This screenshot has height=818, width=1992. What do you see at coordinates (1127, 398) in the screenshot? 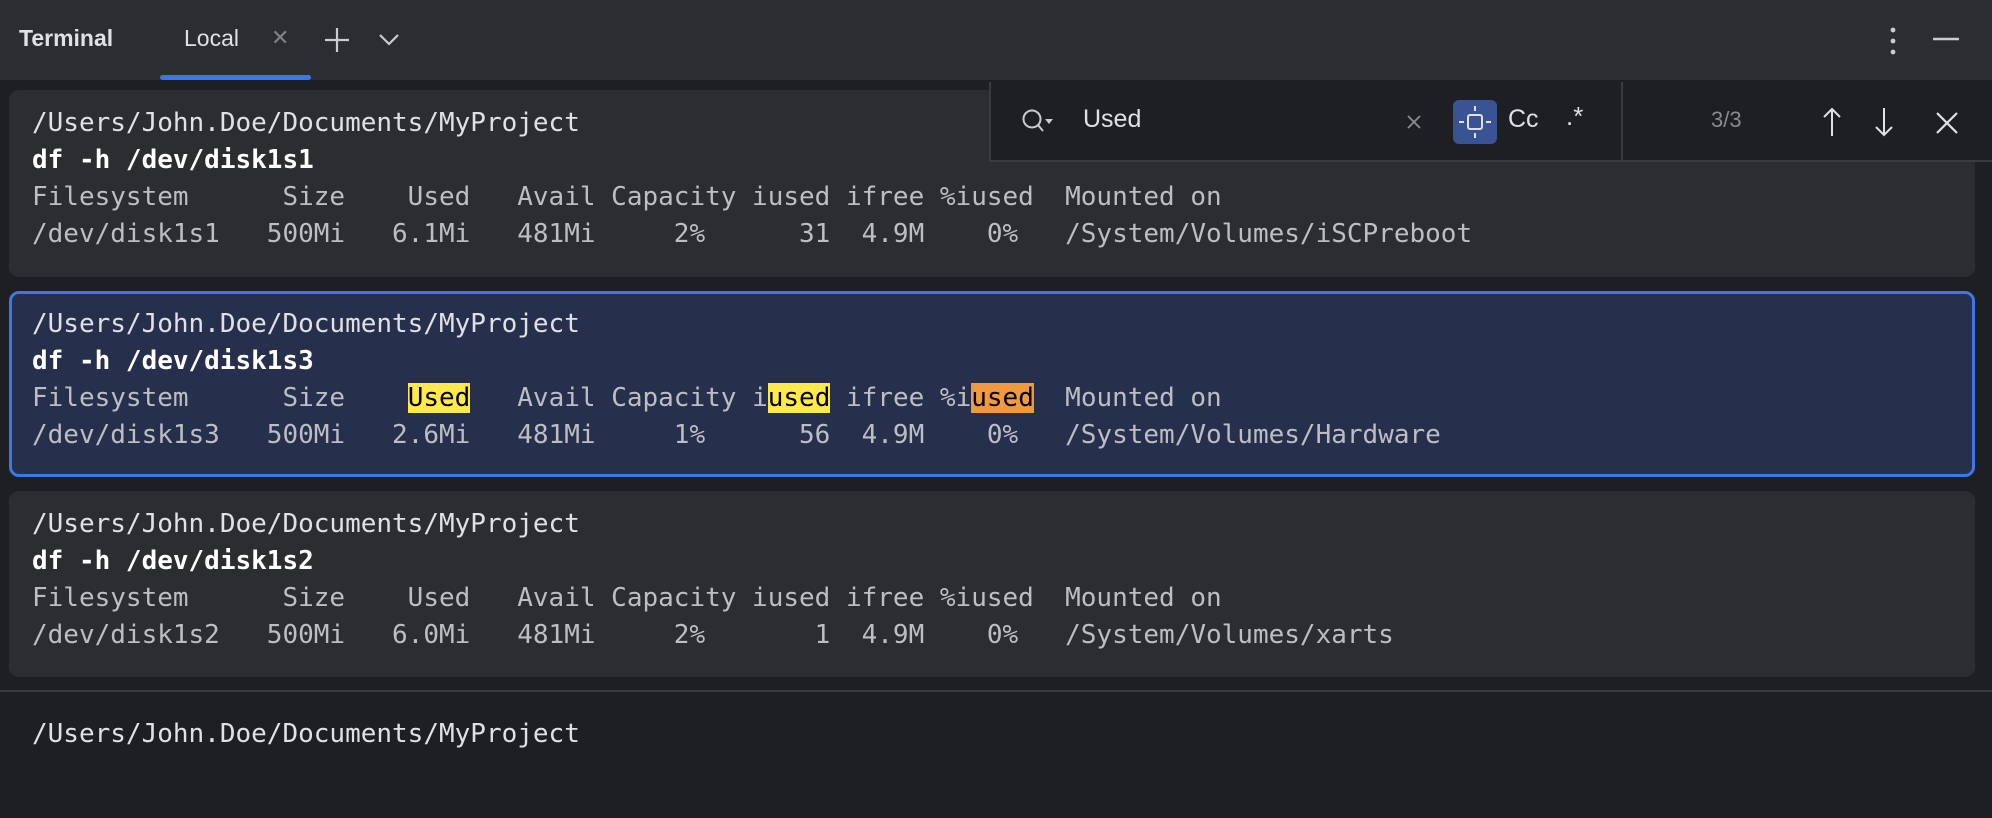
I see `text-segment: Mounted on` at bounding box center [1127, 398].